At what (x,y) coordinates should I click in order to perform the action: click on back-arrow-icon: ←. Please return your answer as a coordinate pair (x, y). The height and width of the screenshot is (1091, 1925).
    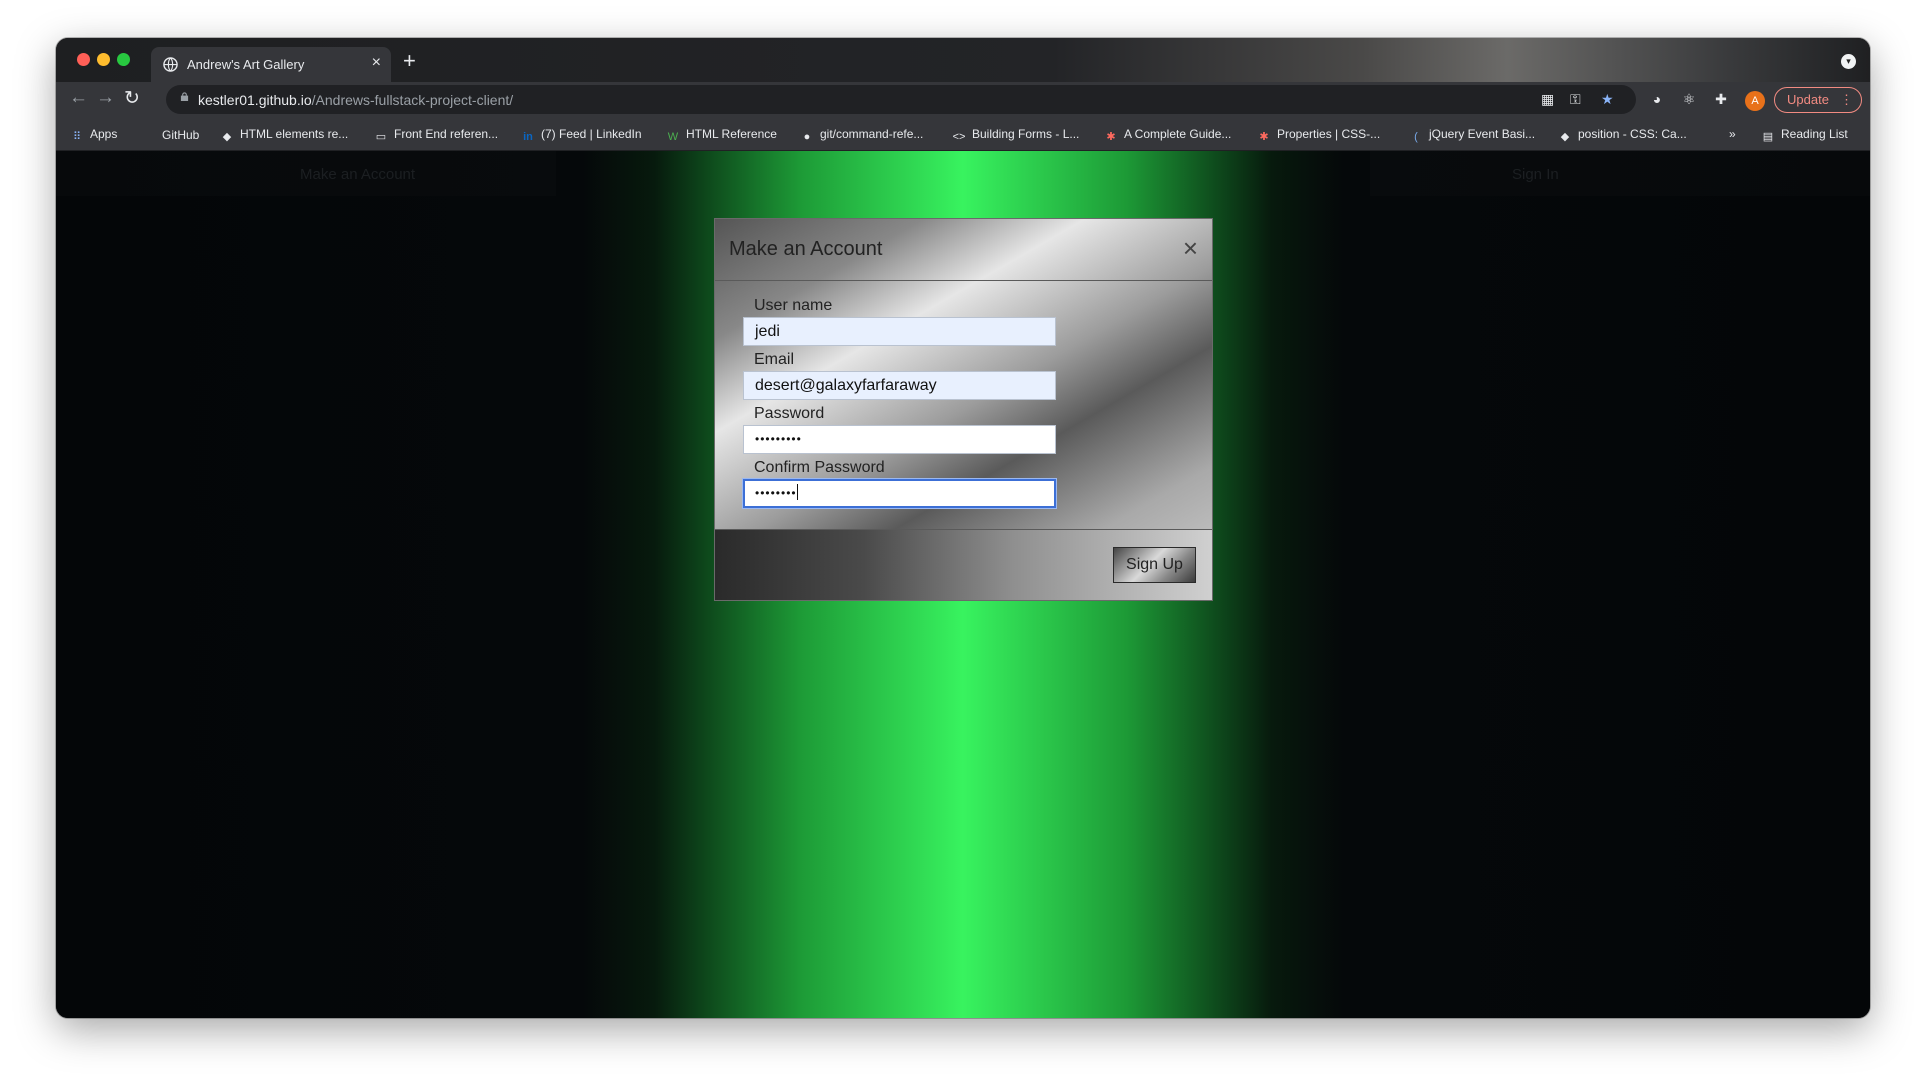
    Looking at the image, I should click on (78, 98).